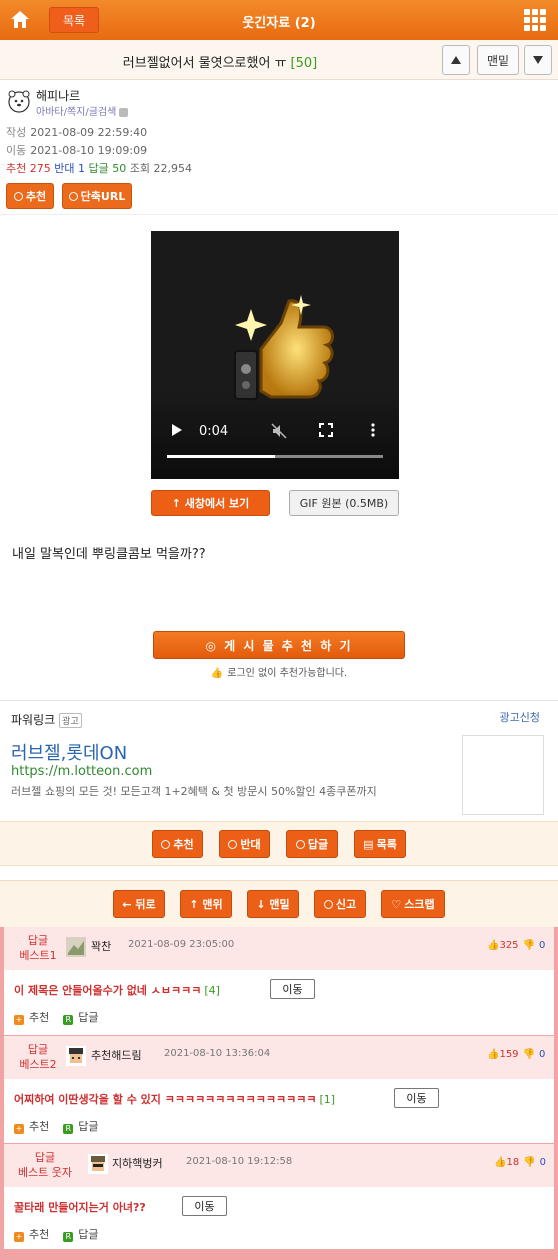 This screenshot has height=1260, width=558. What do you see at coordinates (58, 95) in the screenshot?
I see `author-nickname: 해피나르` at bounding box center [58, 95].